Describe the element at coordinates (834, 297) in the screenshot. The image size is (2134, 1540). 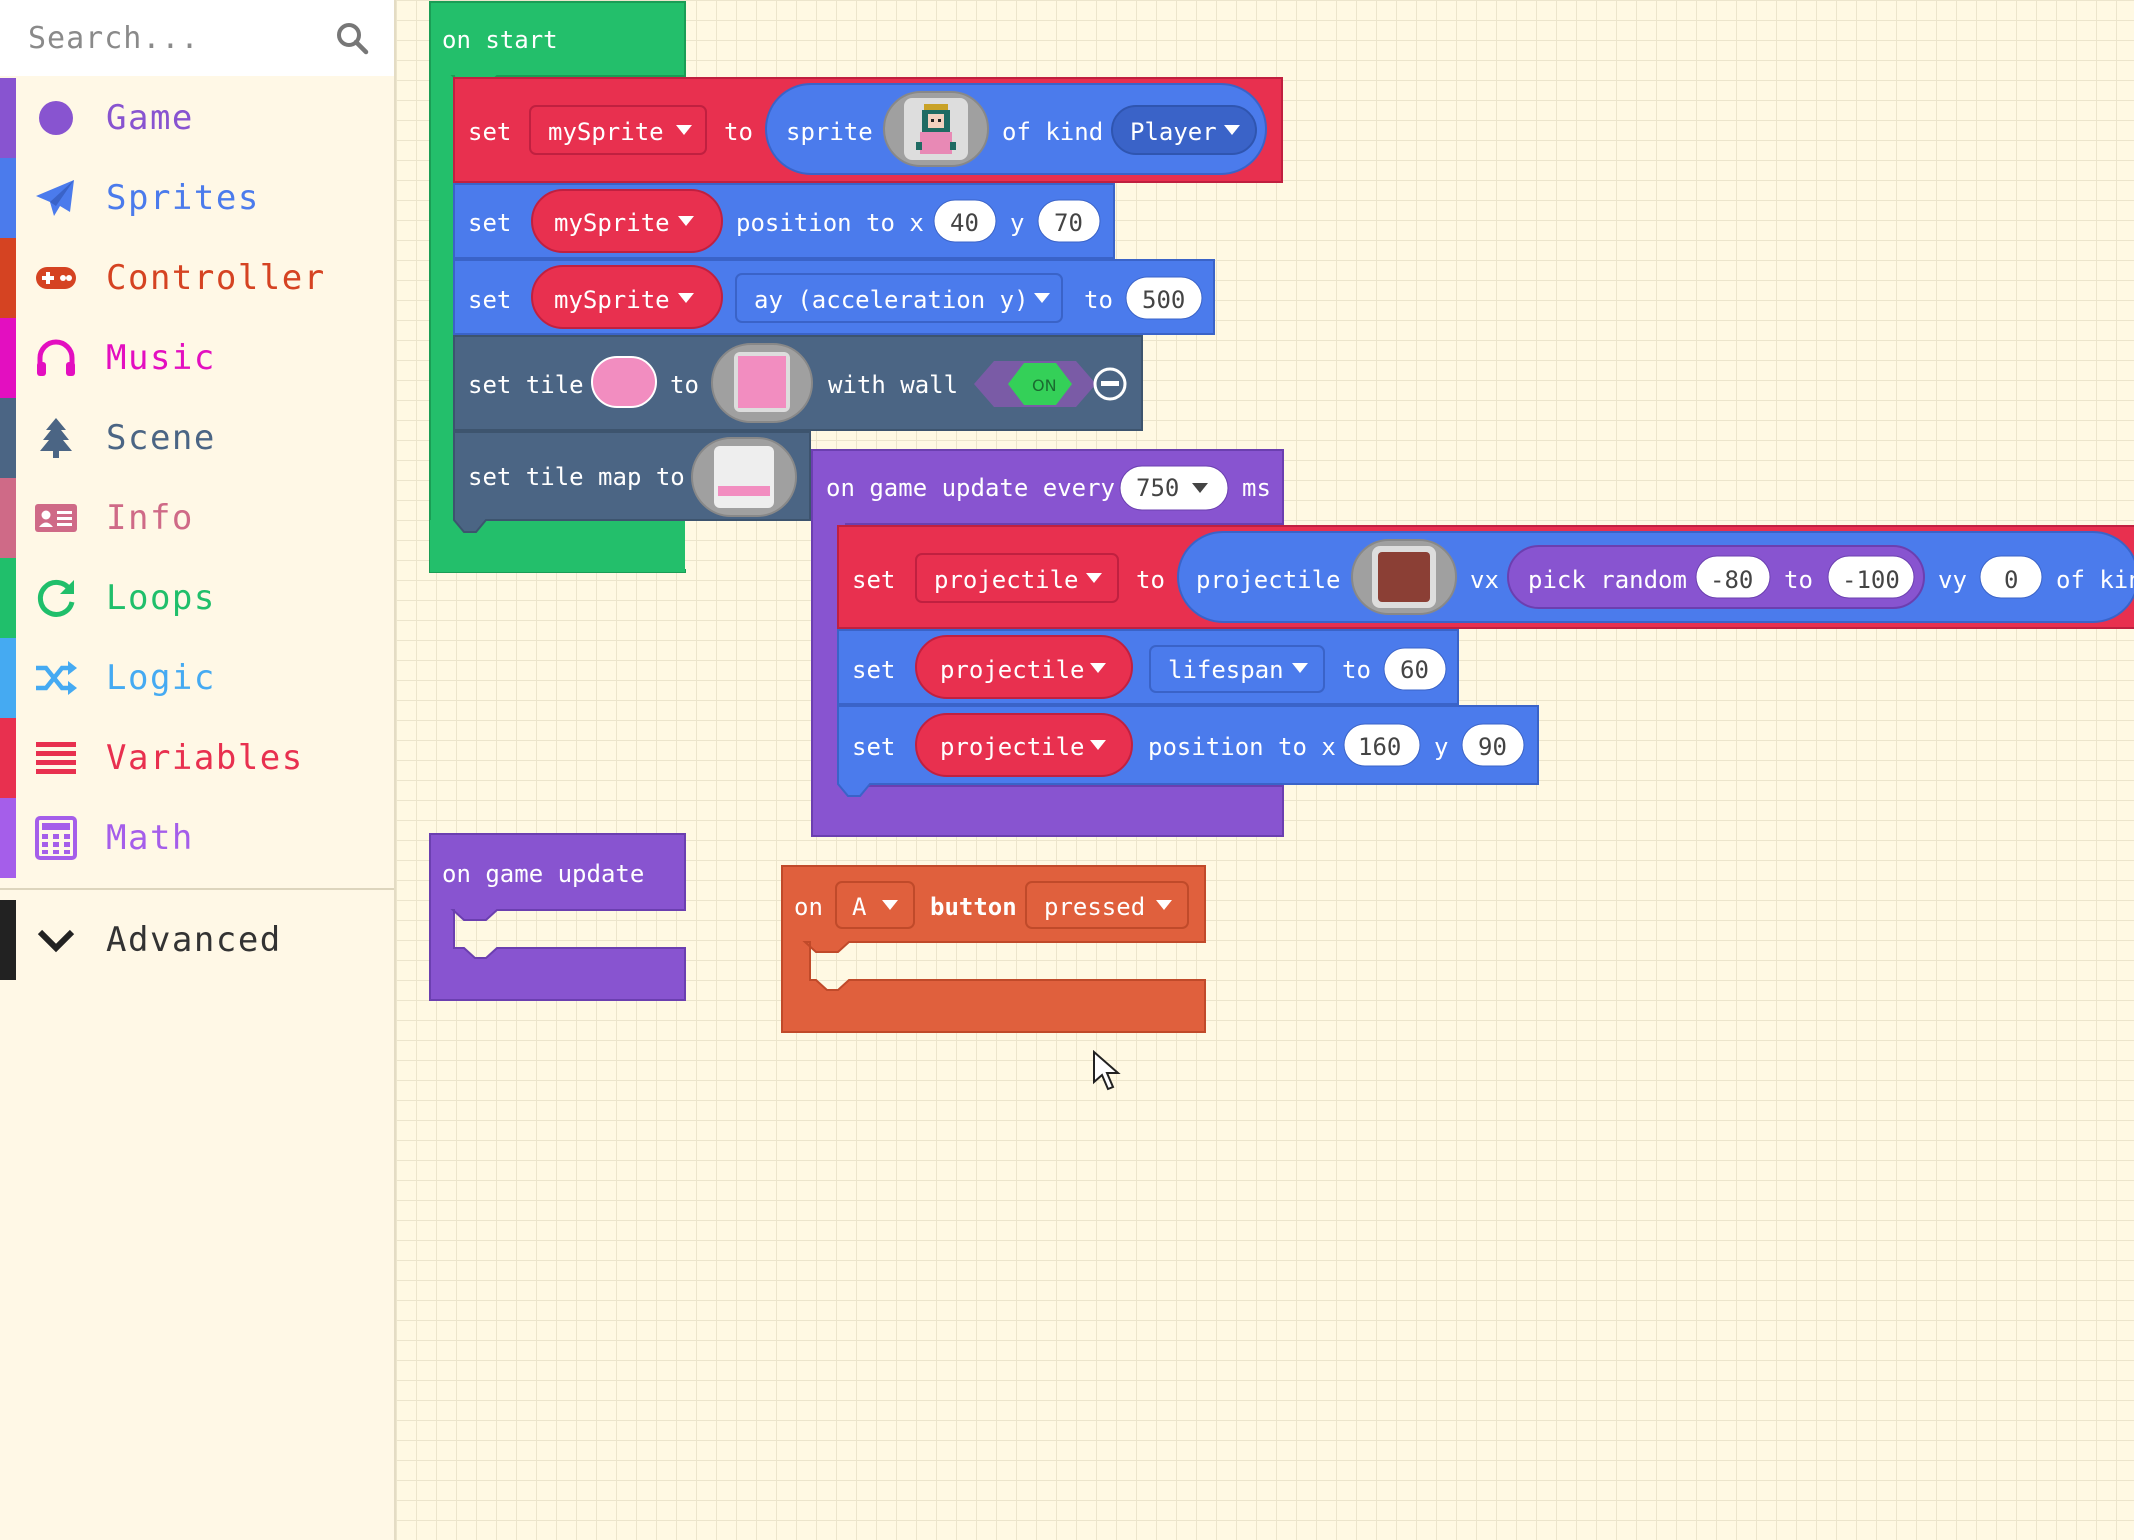
I see `set-acceleration-block: set mySprite ay (acceleration y) to 500` at that location.